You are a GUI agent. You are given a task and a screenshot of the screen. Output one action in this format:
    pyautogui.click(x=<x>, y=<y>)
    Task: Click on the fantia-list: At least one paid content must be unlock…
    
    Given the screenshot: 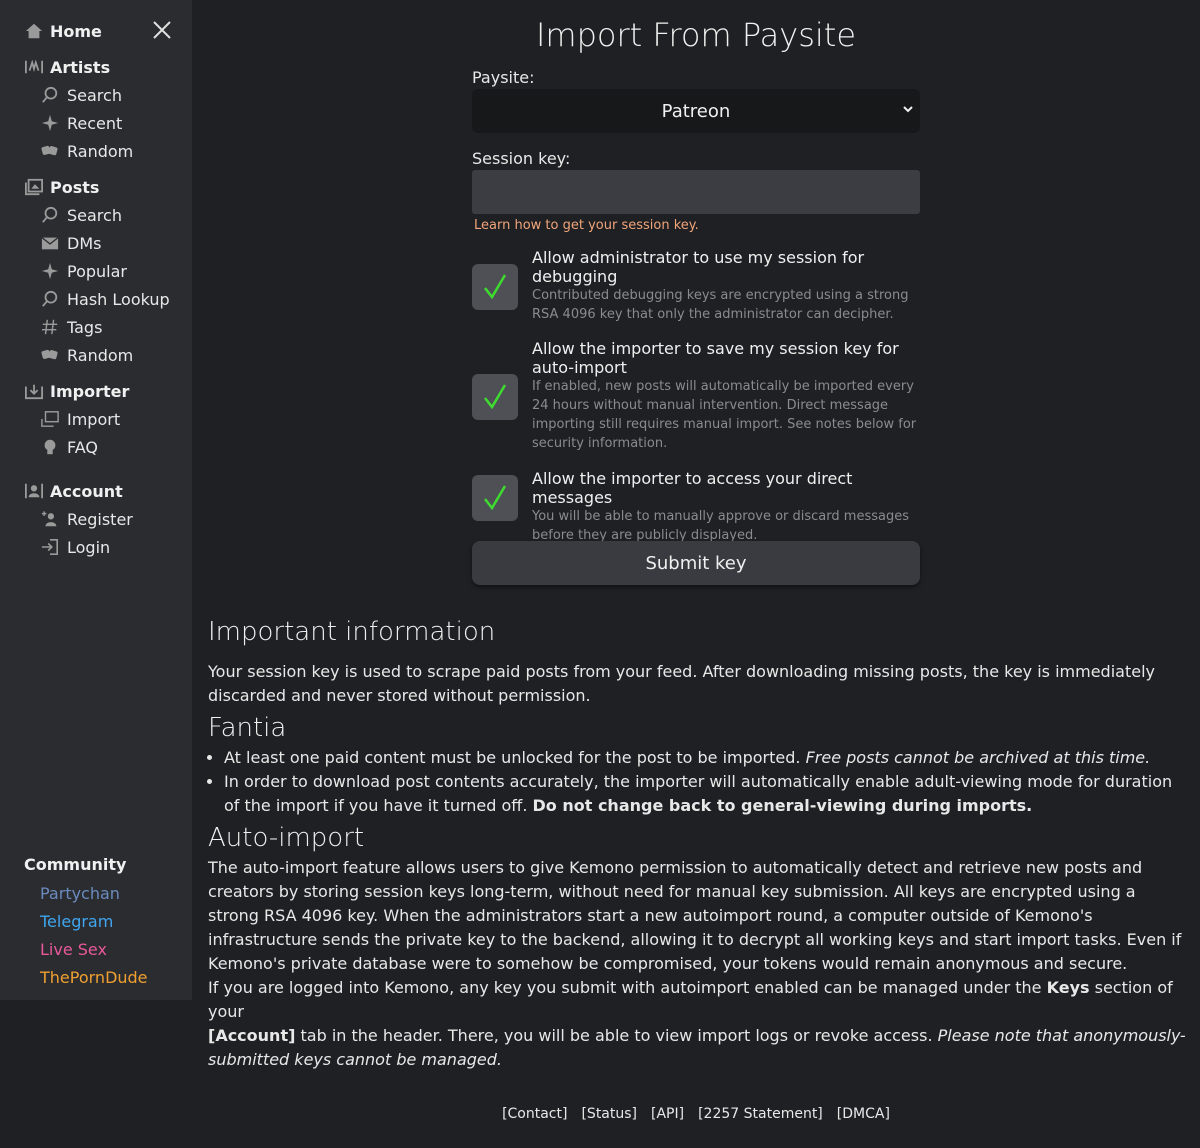 What is the action you would take?
    pyautogui.click(x=706, y=782)
    